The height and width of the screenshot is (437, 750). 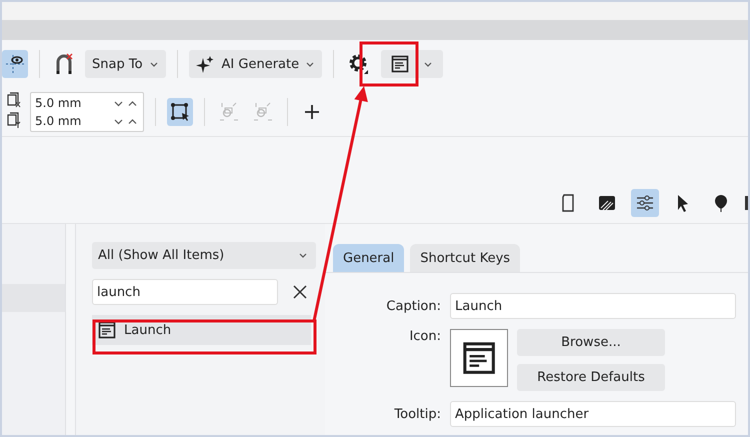 I want to click on field-label: Tooltip:, so click(x=417, y=414).